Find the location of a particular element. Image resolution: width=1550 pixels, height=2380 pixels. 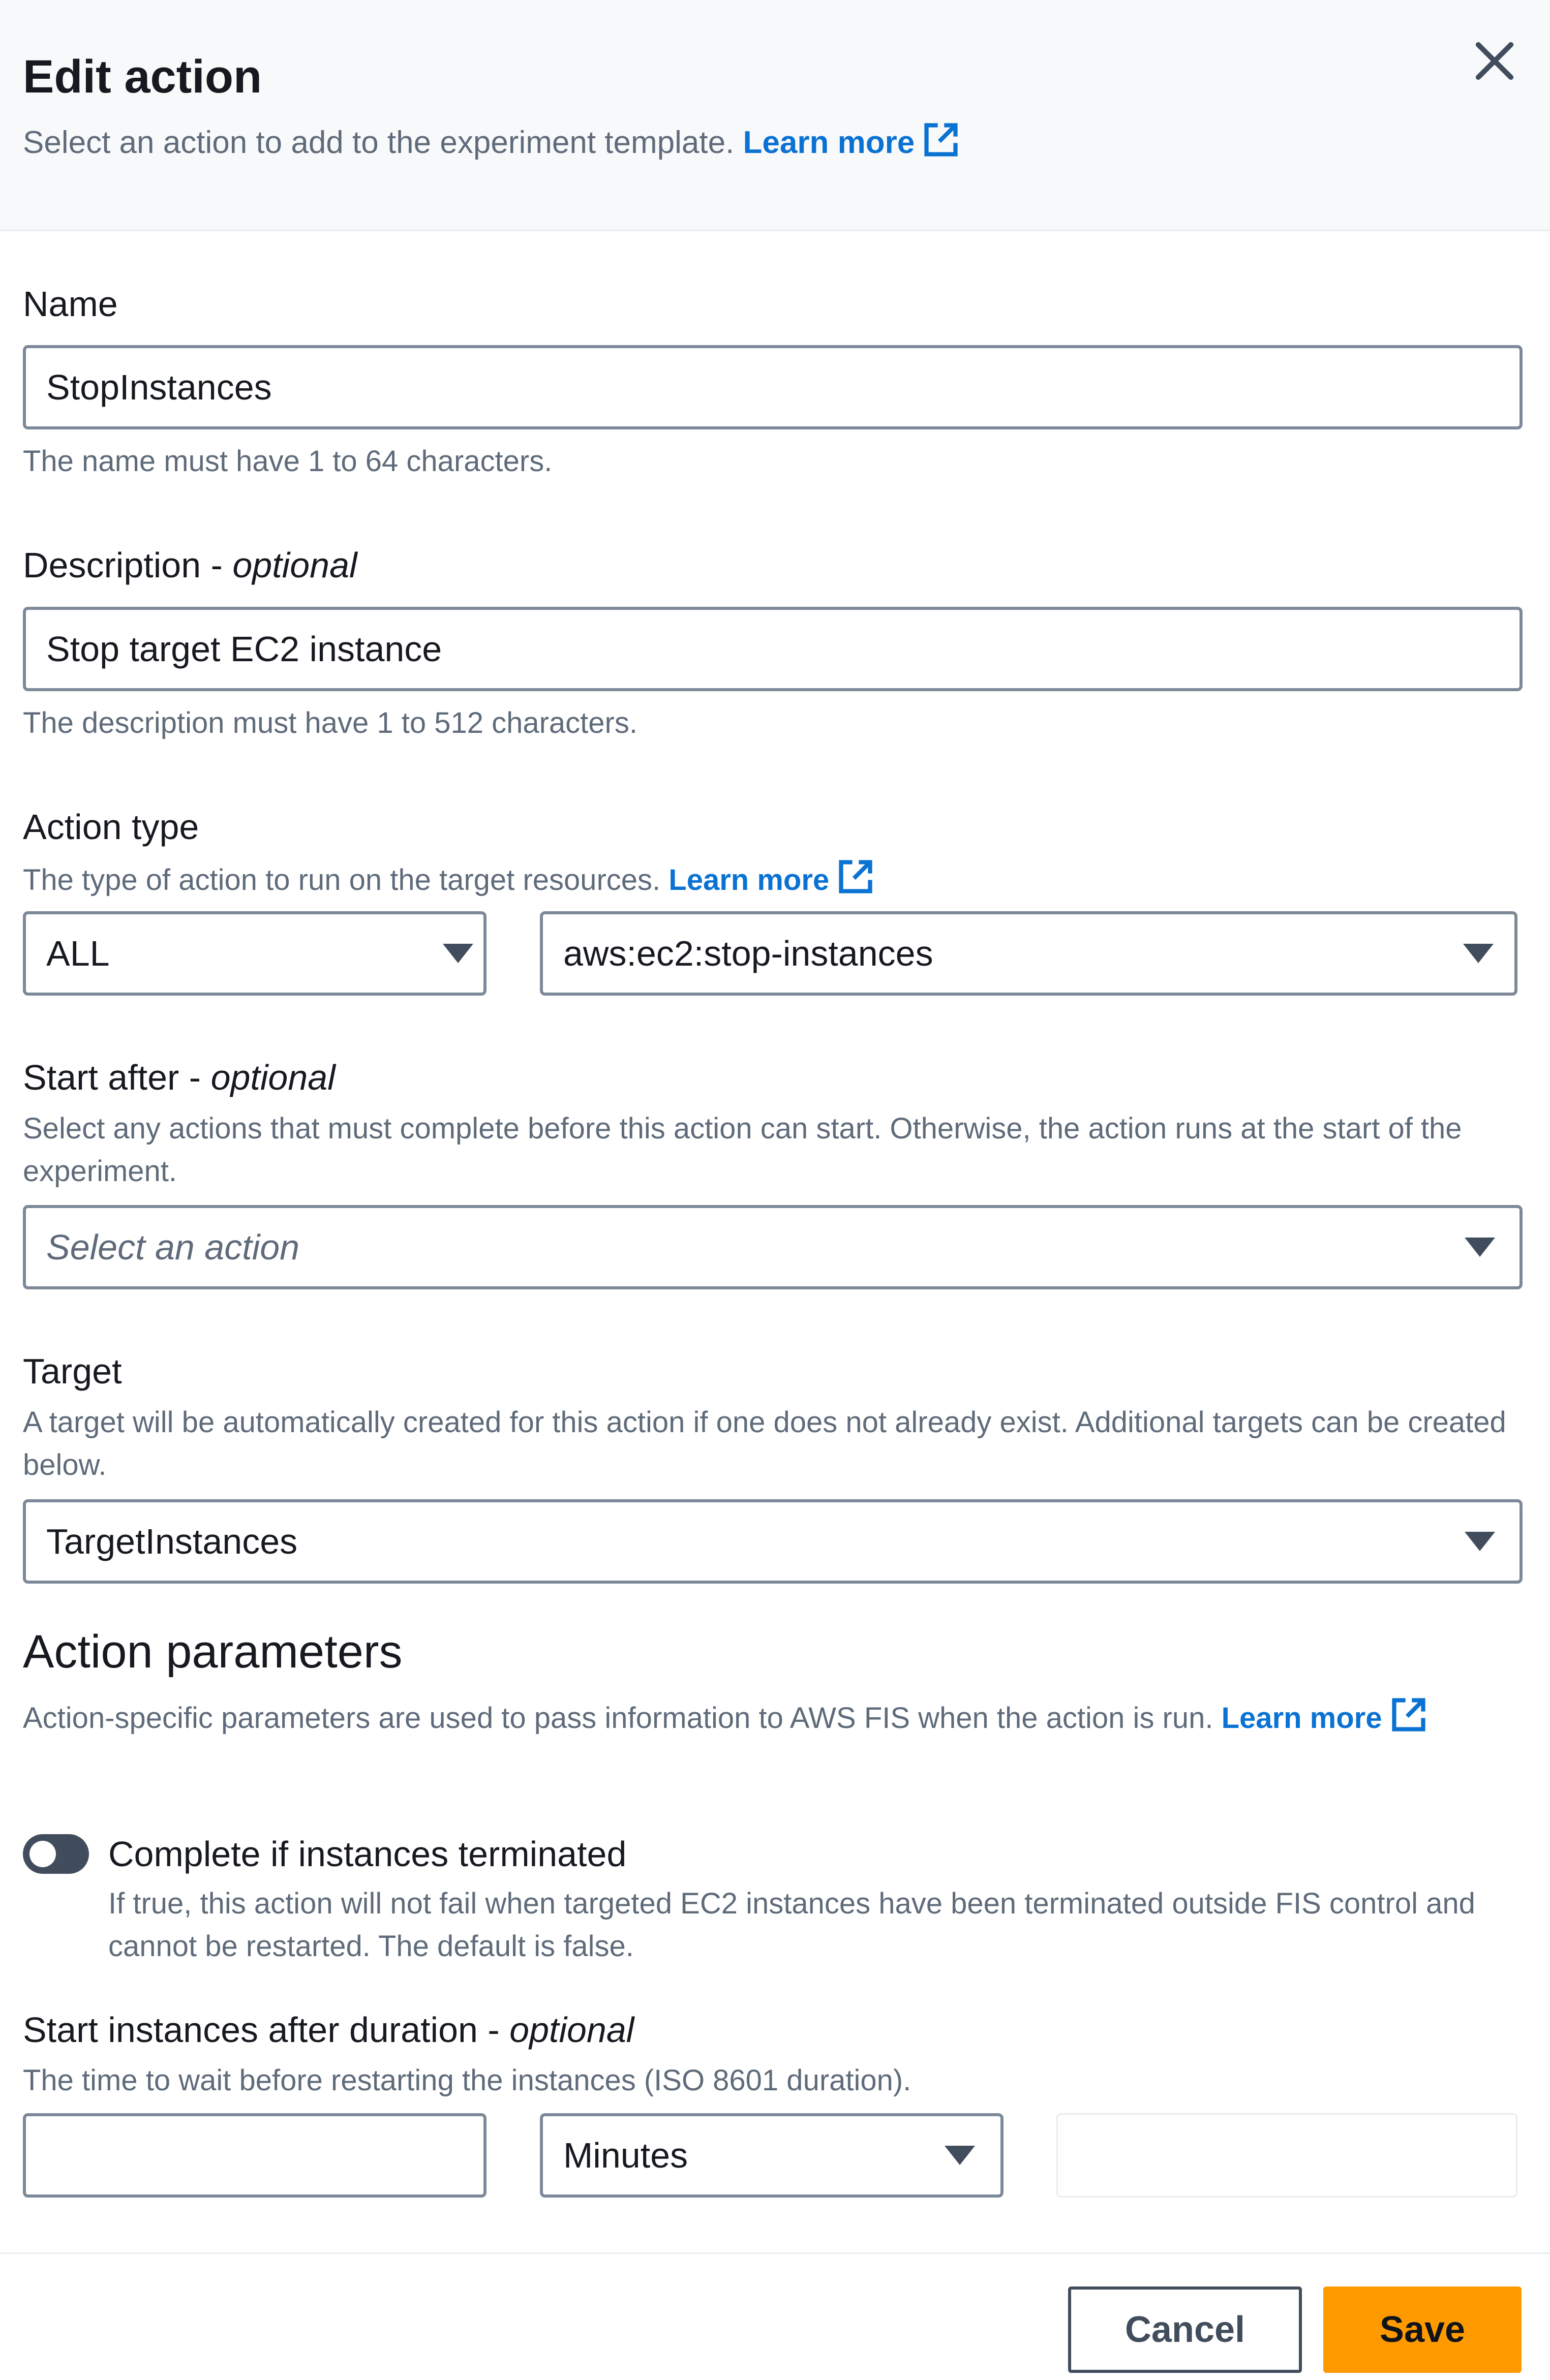

cancel-button: Cancel is located at coordinates (1185, 2329).